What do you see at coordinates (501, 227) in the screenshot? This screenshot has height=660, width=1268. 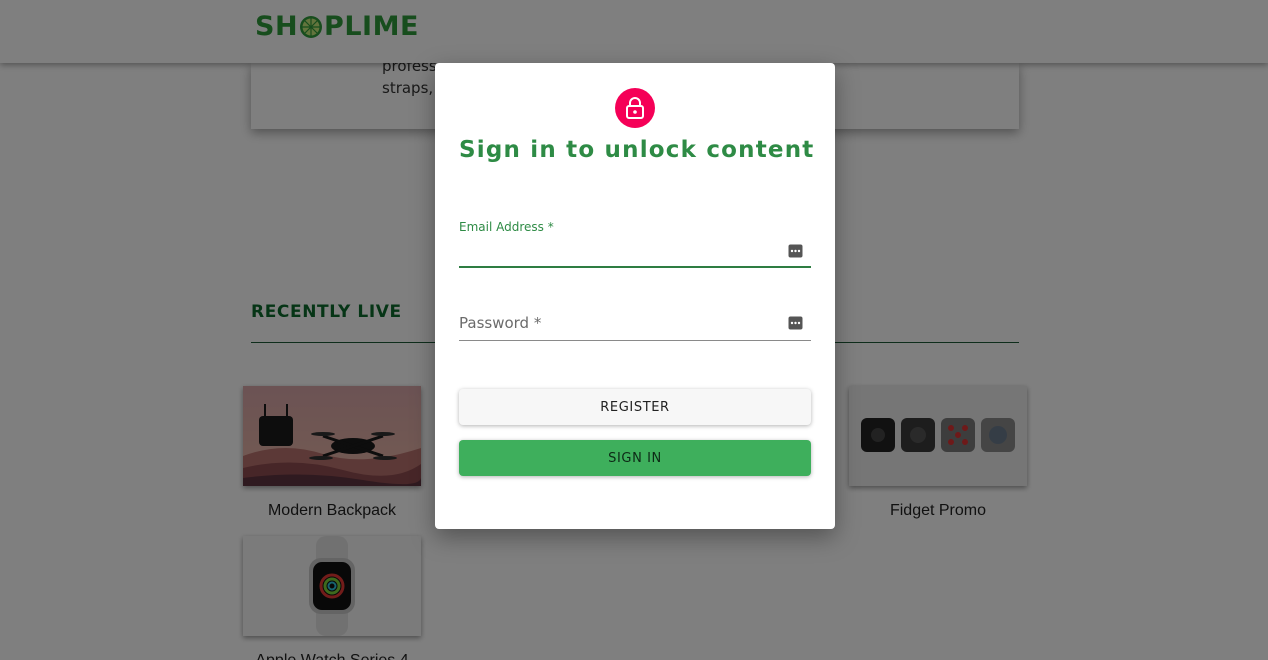 I see `email-label-text: Email Address` at bounding box center [501, 227].